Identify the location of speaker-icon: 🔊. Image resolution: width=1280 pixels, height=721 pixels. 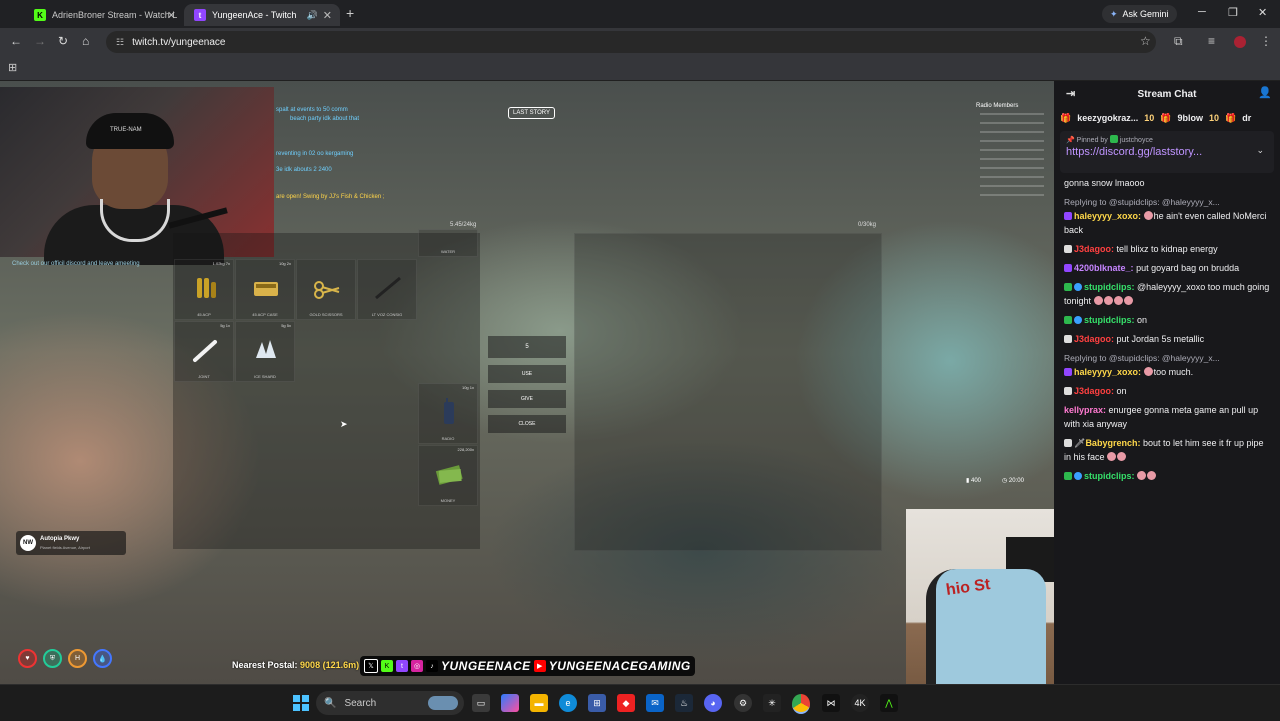
(312, 15).